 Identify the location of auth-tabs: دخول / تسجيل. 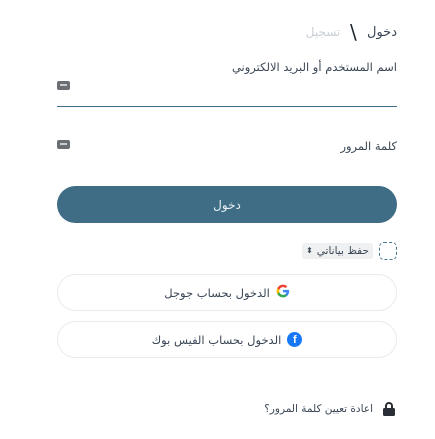
(351, 32).